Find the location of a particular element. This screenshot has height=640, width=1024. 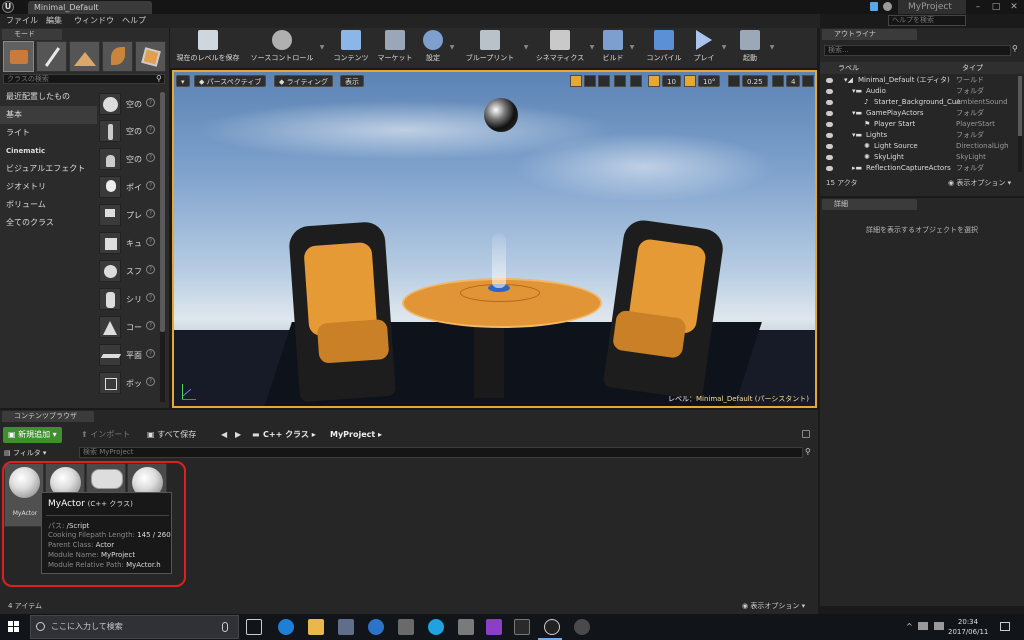

rotate-icon is located at coordinates (590, 81).